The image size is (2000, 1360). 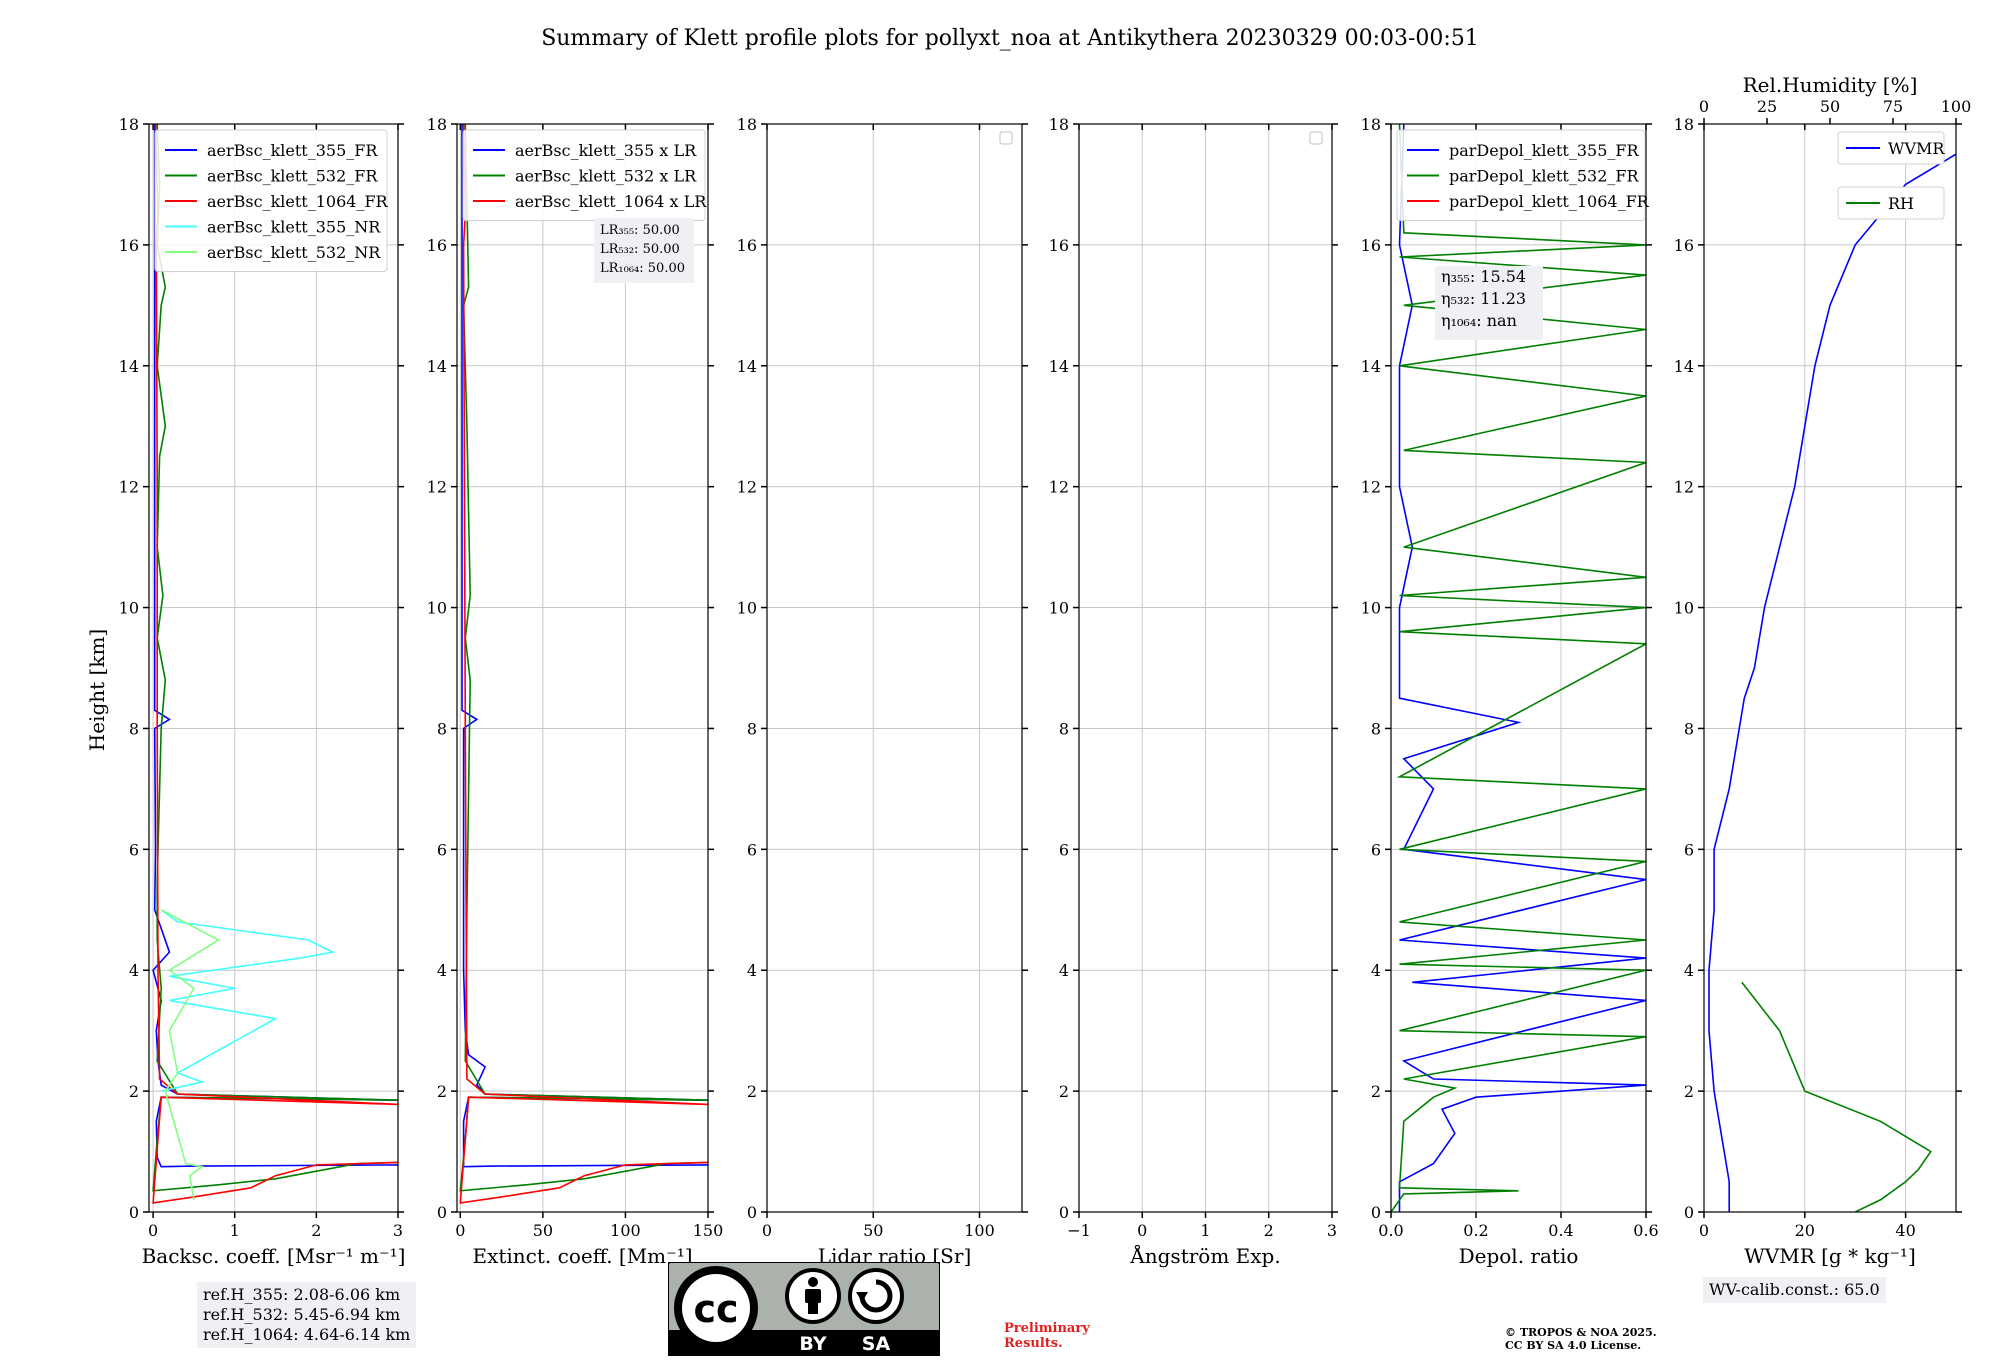 I want to click on panel-lidar-ratio: 0 50 100024681012141618Lidar ratio [Sr], so click(x=882, y=691).